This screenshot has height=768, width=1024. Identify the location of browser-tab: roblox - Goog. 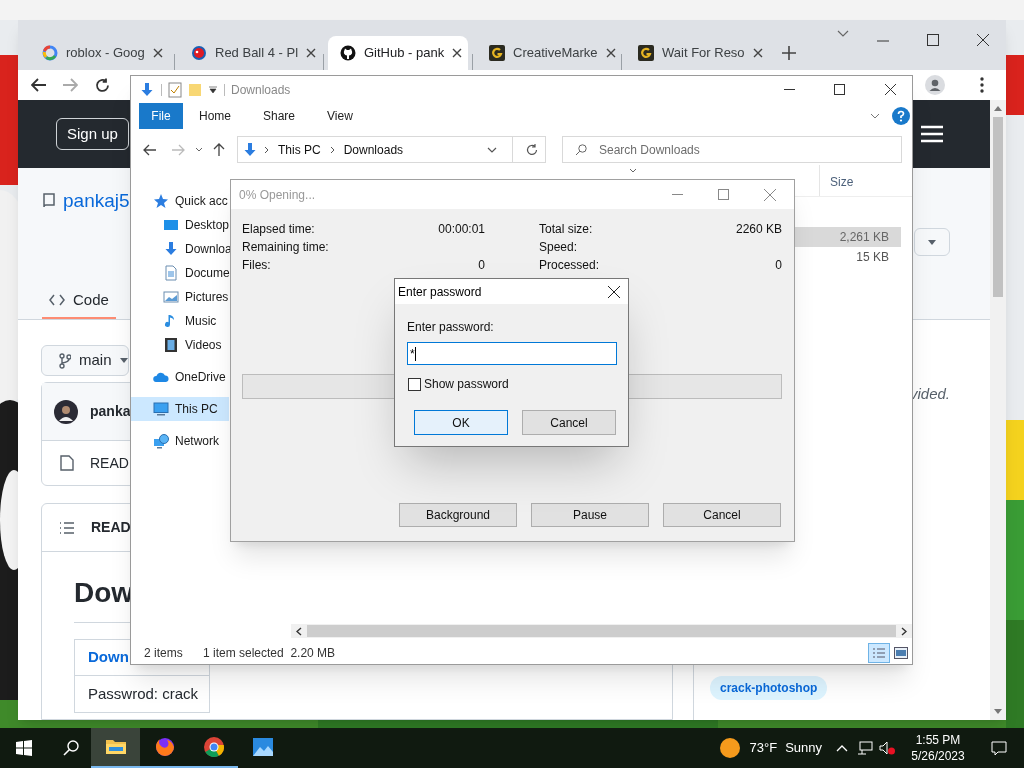
(100, 53).